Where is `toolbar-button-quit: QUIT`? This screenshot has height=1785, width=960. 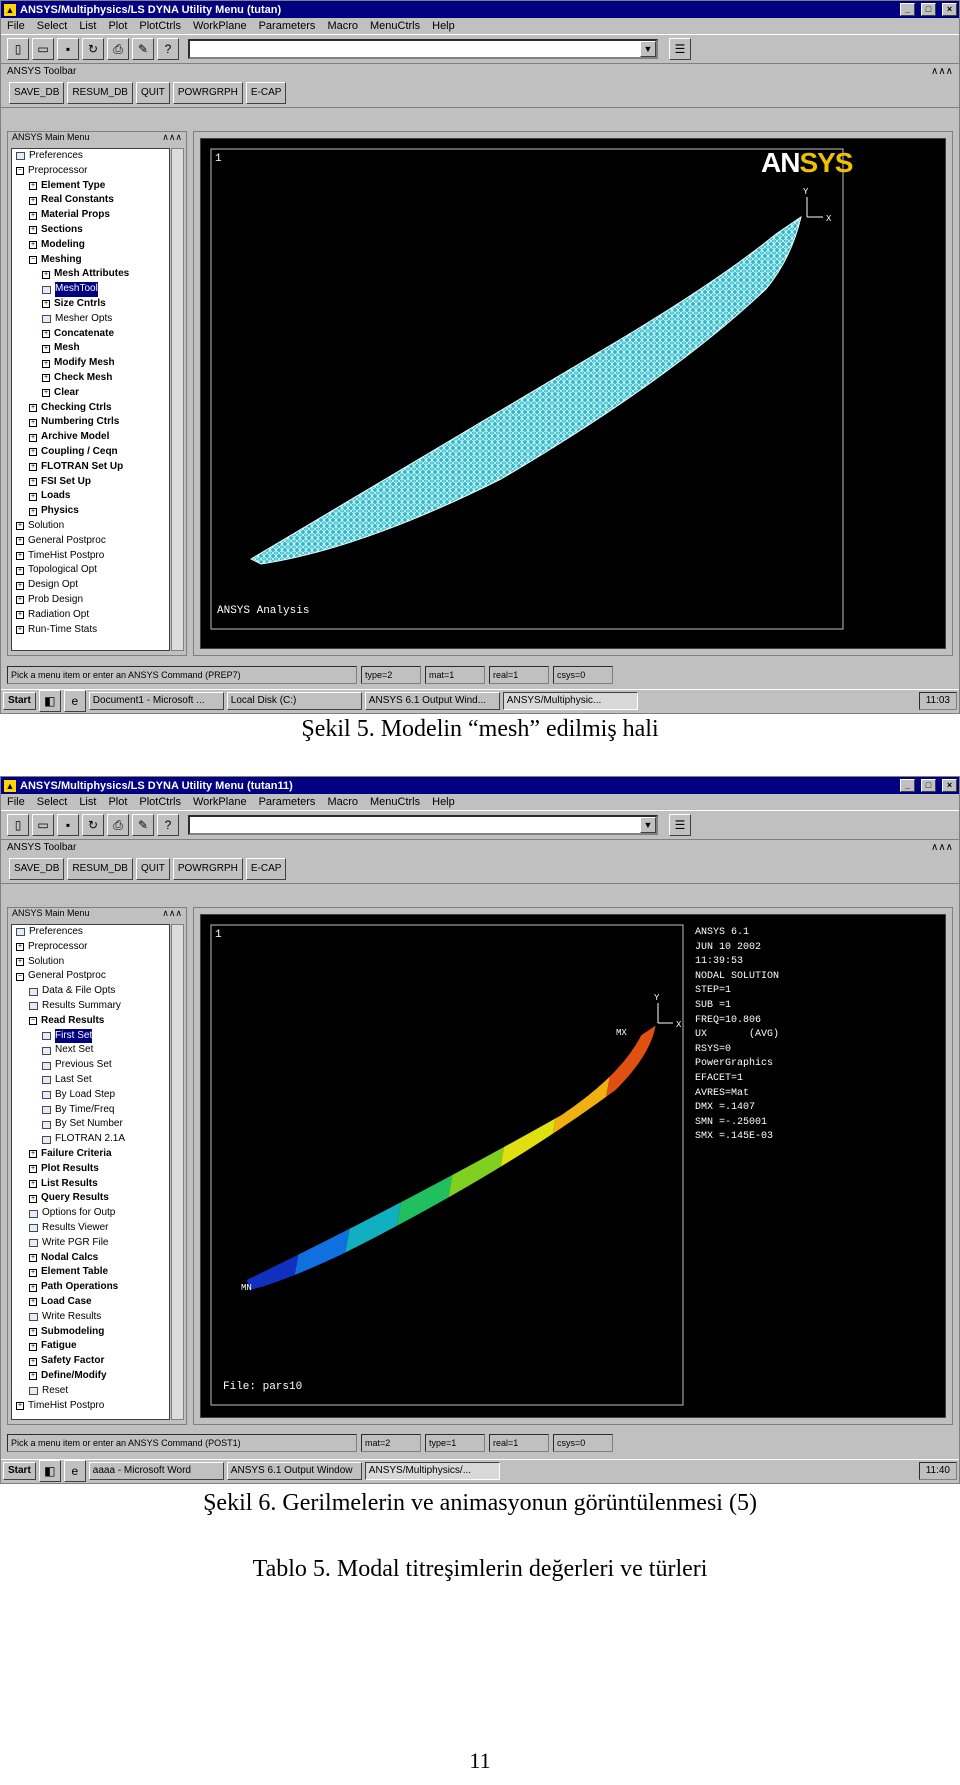 toolbar-button-quit: QUIT is located at coordinates (152, 868).